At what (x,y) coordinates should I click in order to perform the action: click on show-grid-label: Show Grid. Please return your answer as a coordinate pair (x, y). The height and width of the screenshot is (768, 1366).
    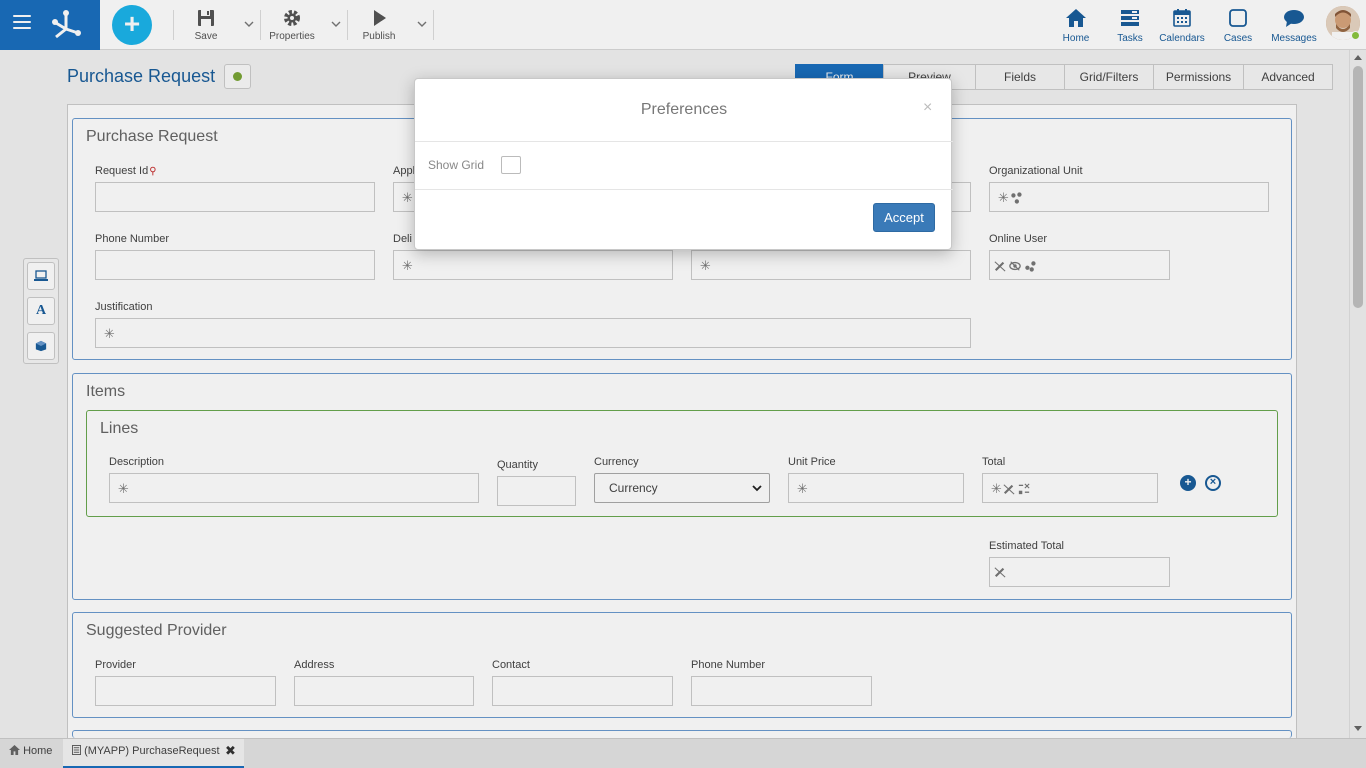
    Looking at the image, I should click on (456, 165).